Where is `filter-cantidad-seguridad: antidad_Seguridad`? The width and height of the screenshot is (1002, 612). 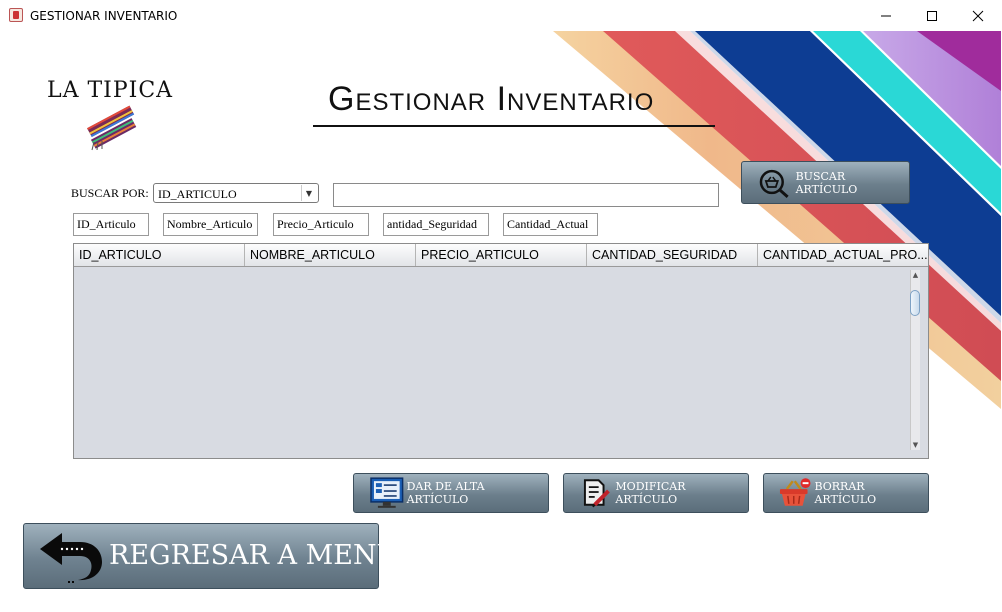
filter-cantidad-seguridad: antidad_Seguridad is located at coordinates (436, 224).